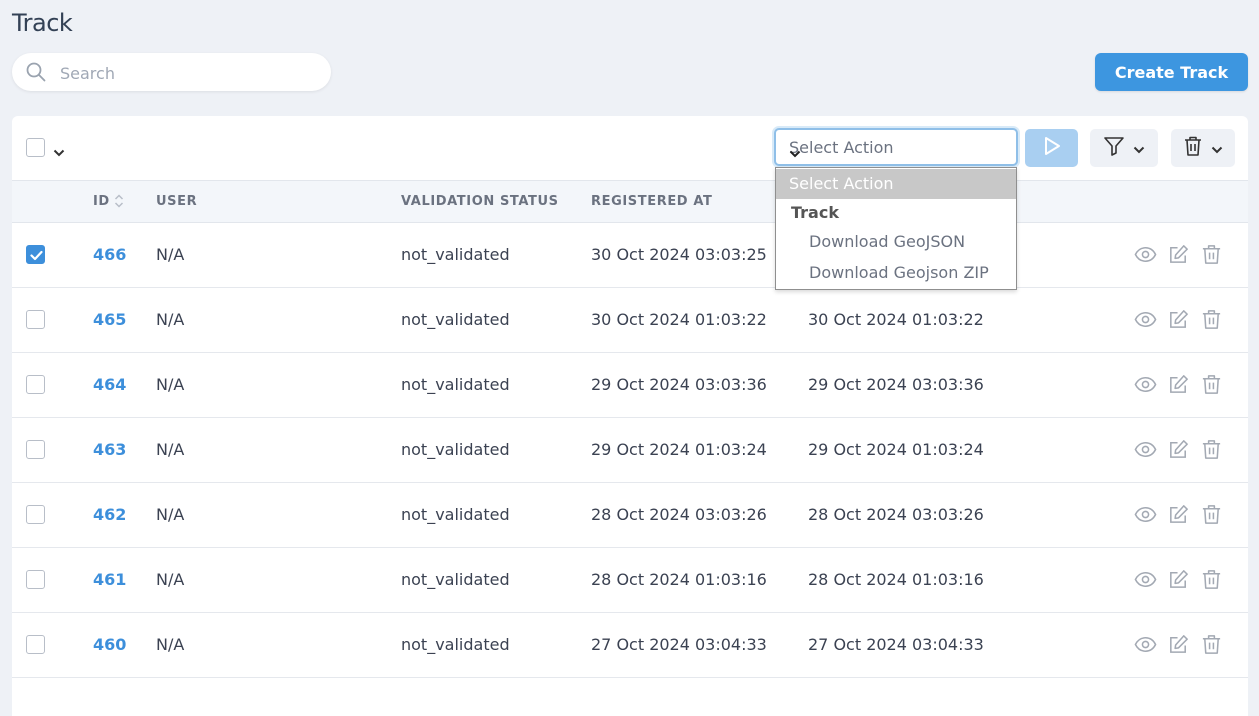  Describe the element at coordinates (101, 201) in the screenshot. I see `column-header-id: ID` at that location.